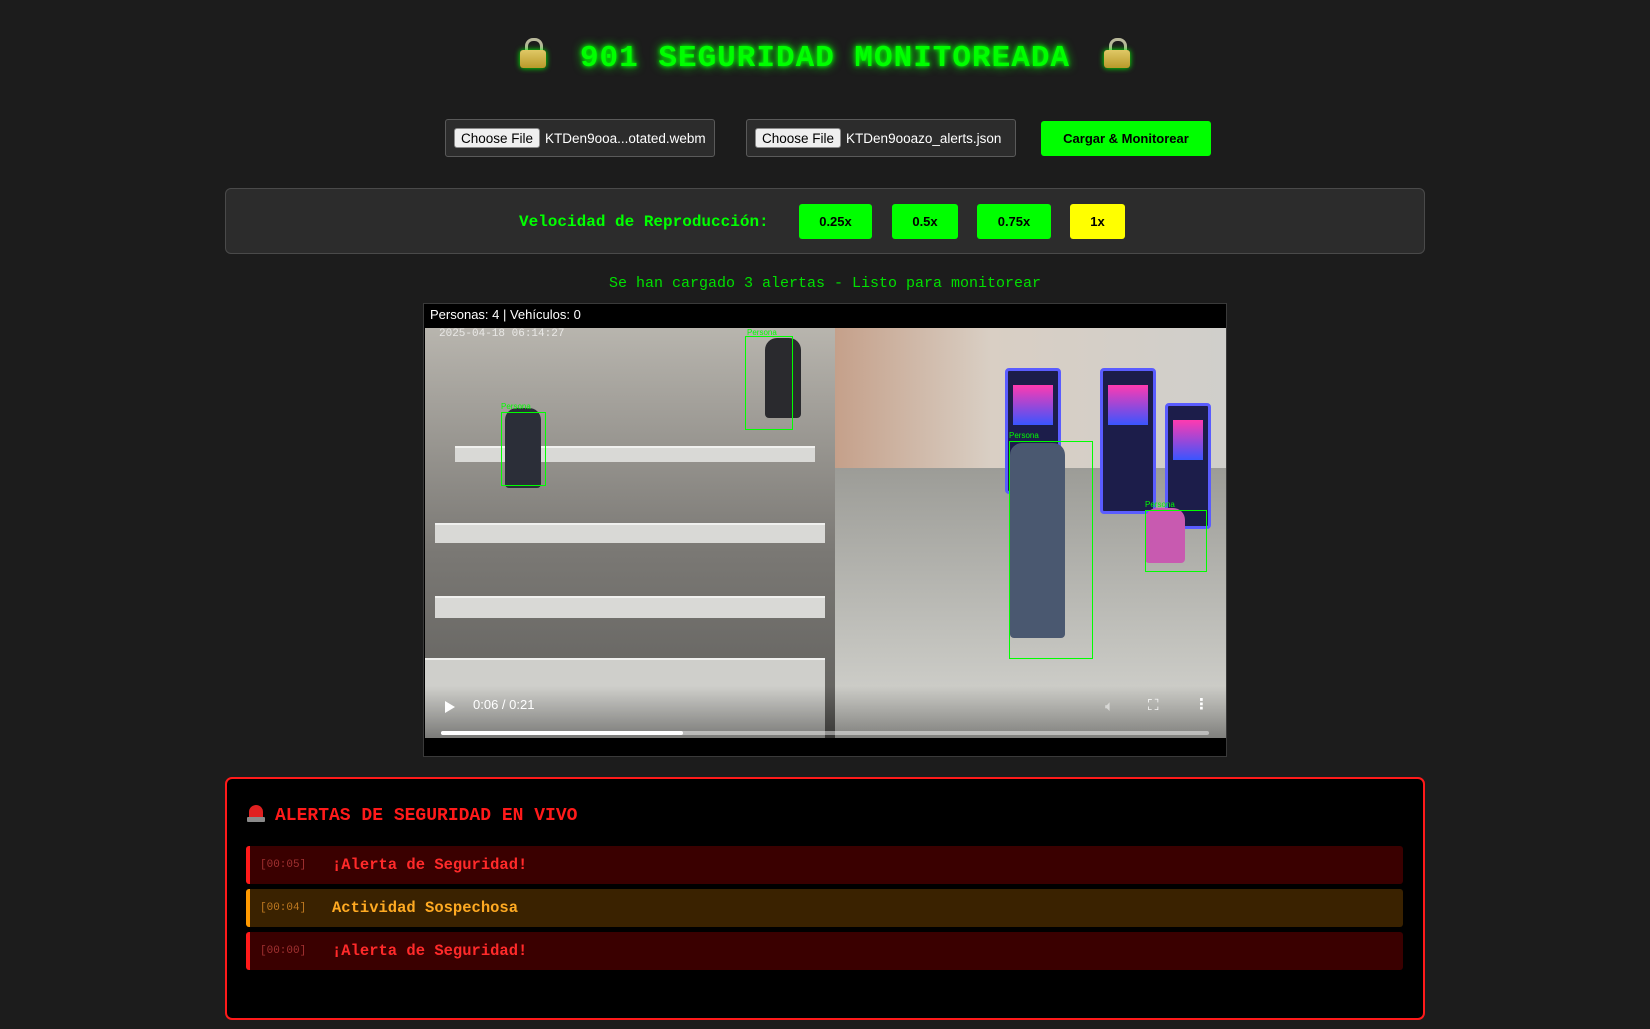  What do you see at coordinates (1097, 221) in the screenshot?
I see `speed-button-1x: 1x` at bounding box center [1097, 221].